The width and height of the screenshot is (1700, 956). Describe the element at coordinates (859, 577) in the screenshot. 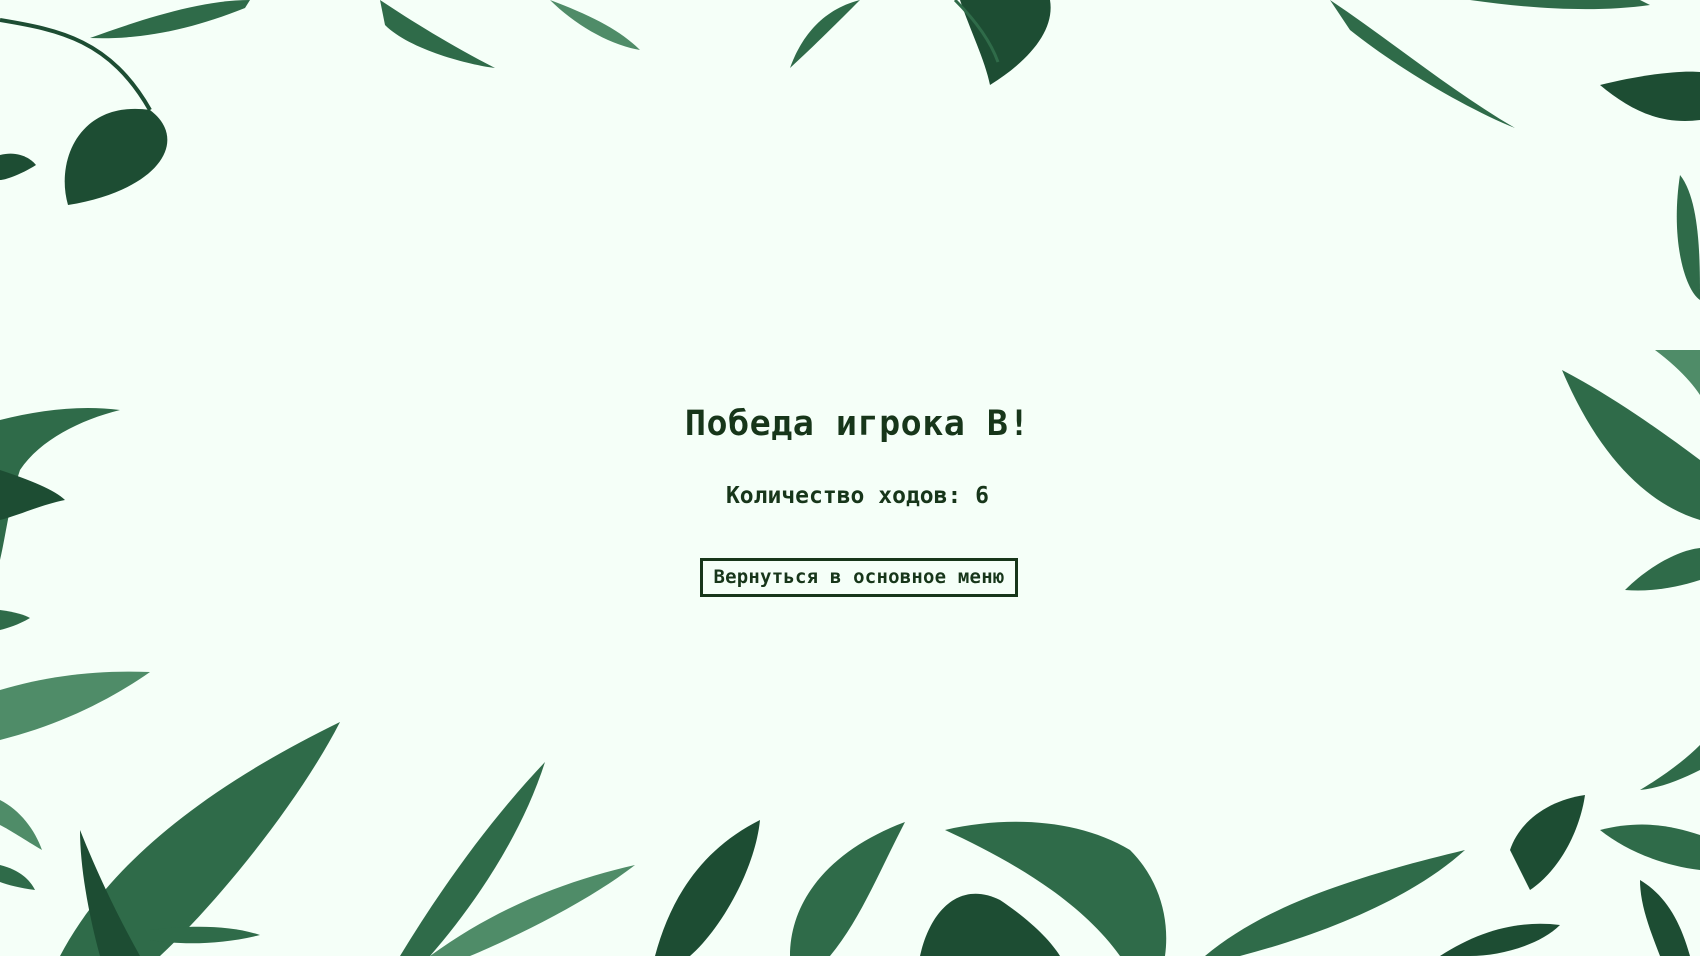

I see `return-to-main-menu-button: Вернуться в основное меню` at that location.